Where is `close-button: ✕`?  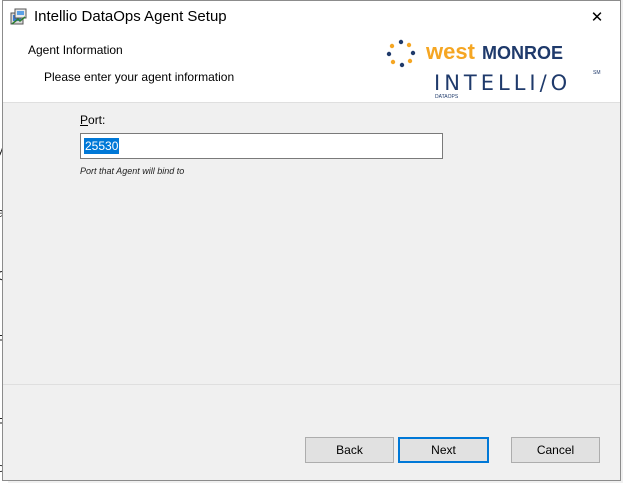 close-button: ✕ is located at coordinates (597, 16).